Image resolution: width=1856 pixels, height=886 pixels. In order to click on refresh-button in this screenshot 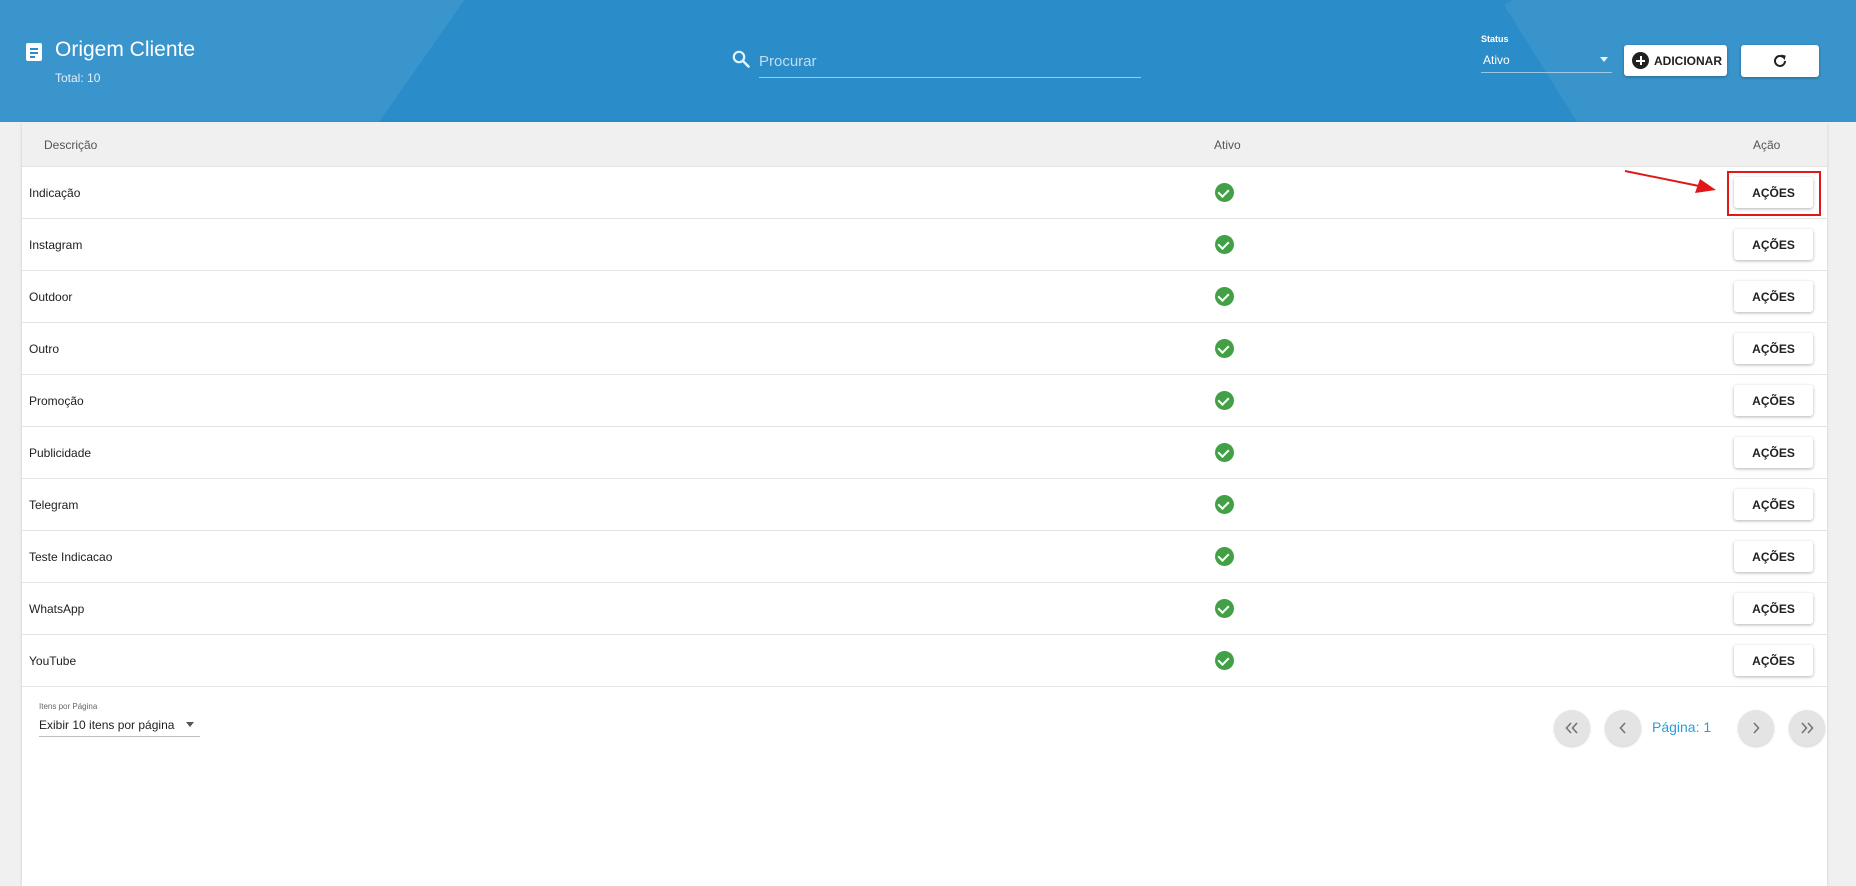, I will do `click(1780, 61)`.